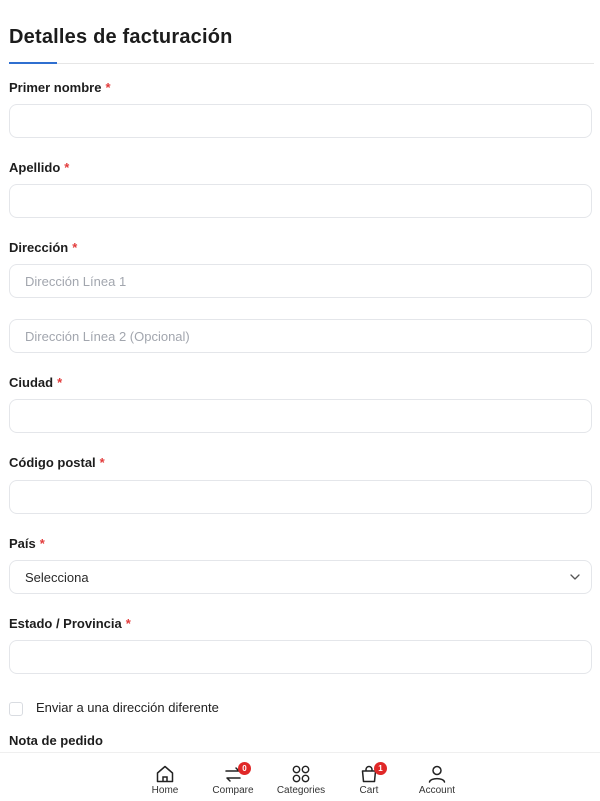 The height and width of the screenshot is (801, 600). Describe the element at coordinates (380, 768) in the screenshot. I see `cart-badge: 1` at that location.